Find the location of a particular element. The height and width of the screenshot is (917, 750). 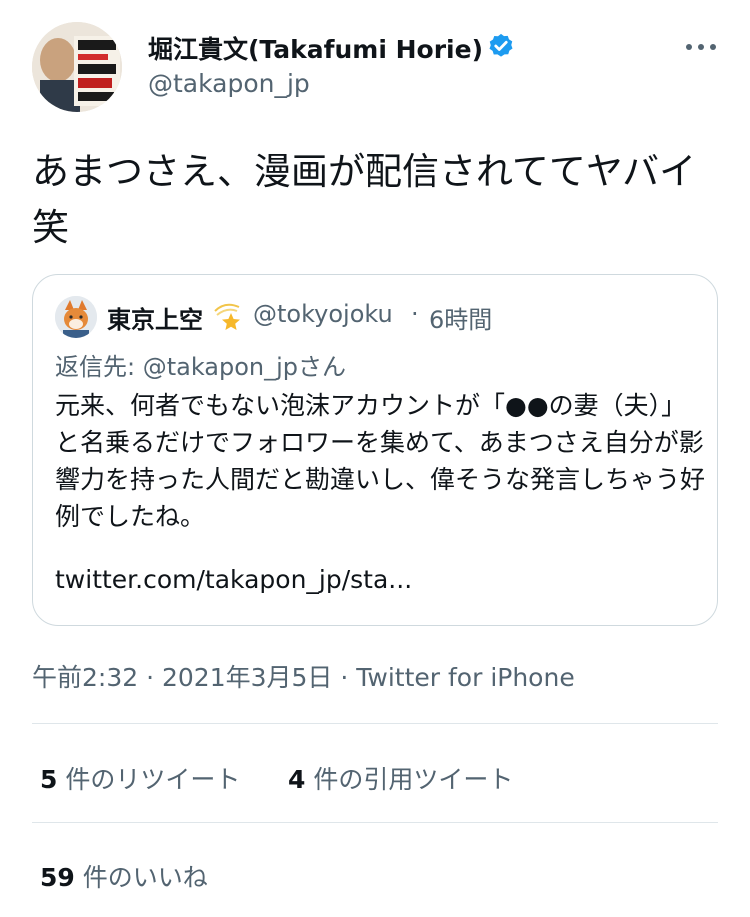

quoted-author-handle: @tokyojoku is located at coordinates (323, 314).